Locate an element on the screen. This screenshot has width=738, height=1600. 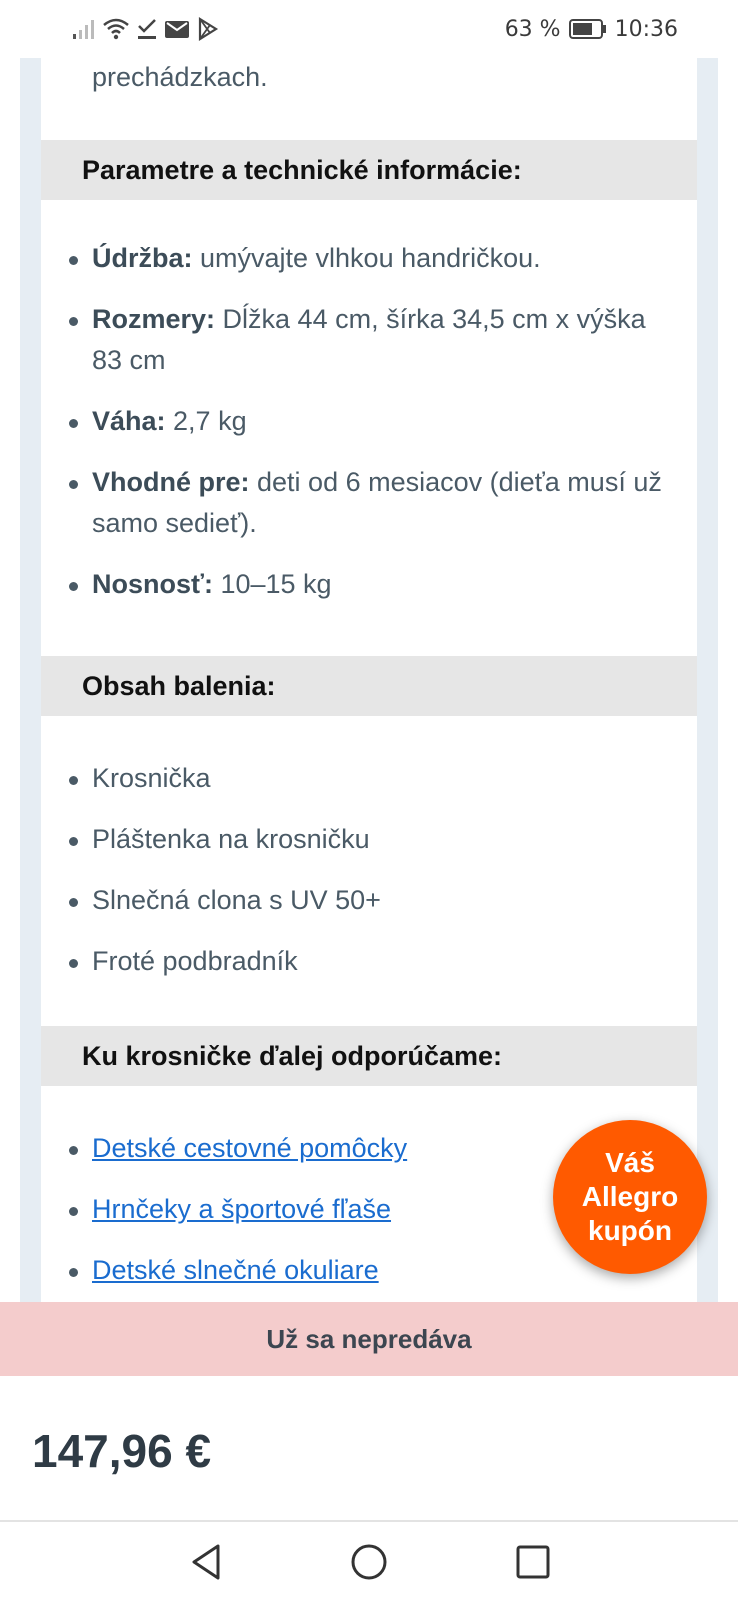
check-download-icon is located at coordinates (147, 29).